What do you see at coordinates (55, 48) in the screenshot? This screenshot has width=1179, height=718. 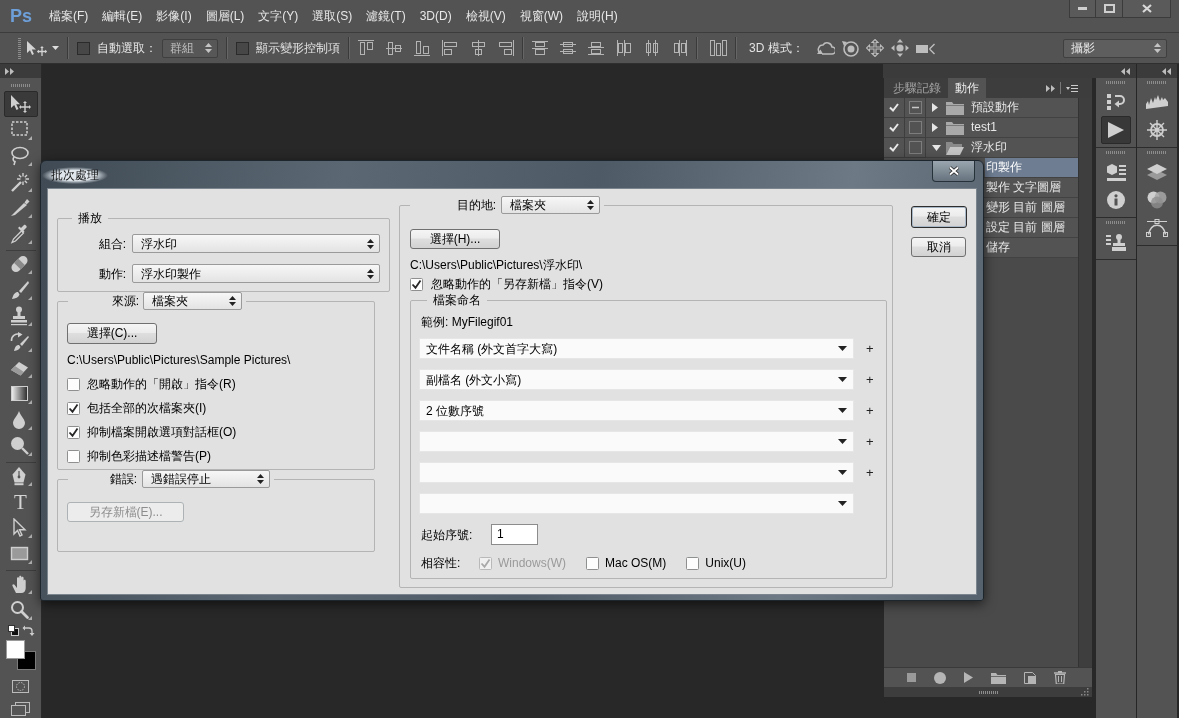 I see `caret-icon` at bounding box center [55, 48].